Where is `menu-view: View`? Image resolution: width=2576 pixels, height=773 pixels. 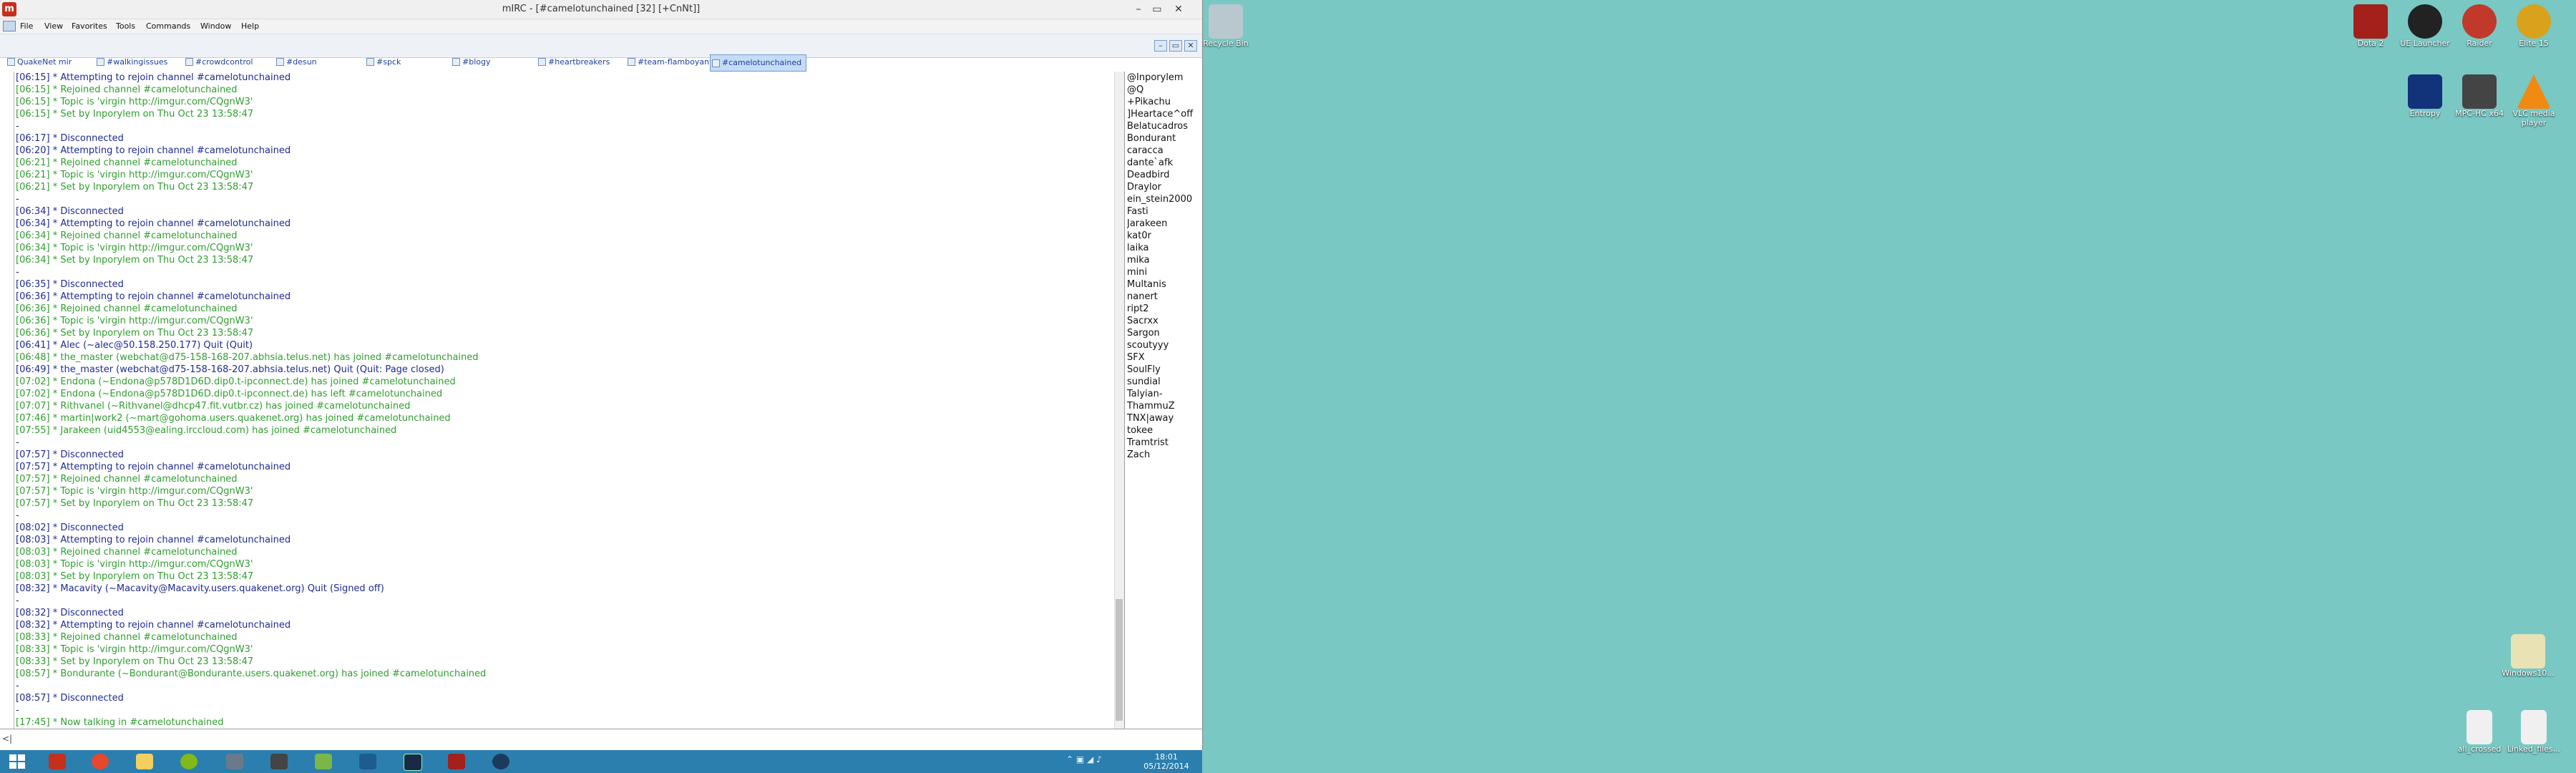
menu-view: View is located at coordinates (53, 26).